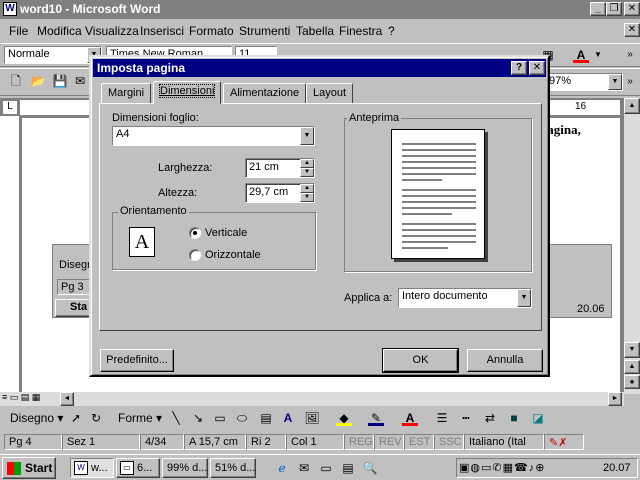 The height and width of the screenshot is (480, 640). What do you see at coordinates (53, 55) in the screenshot?
I see `style-combo: Normale ▼` at bounding box center [53, 55].